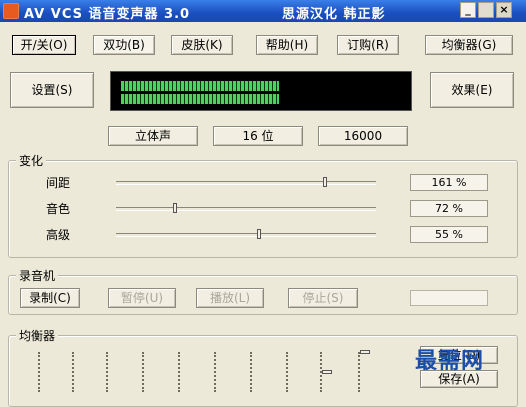 This screenshot has width=526, height=407. Describe the element at coordinates (246, 209) in the screenshot. I see `timbre-slider-track` at that location.